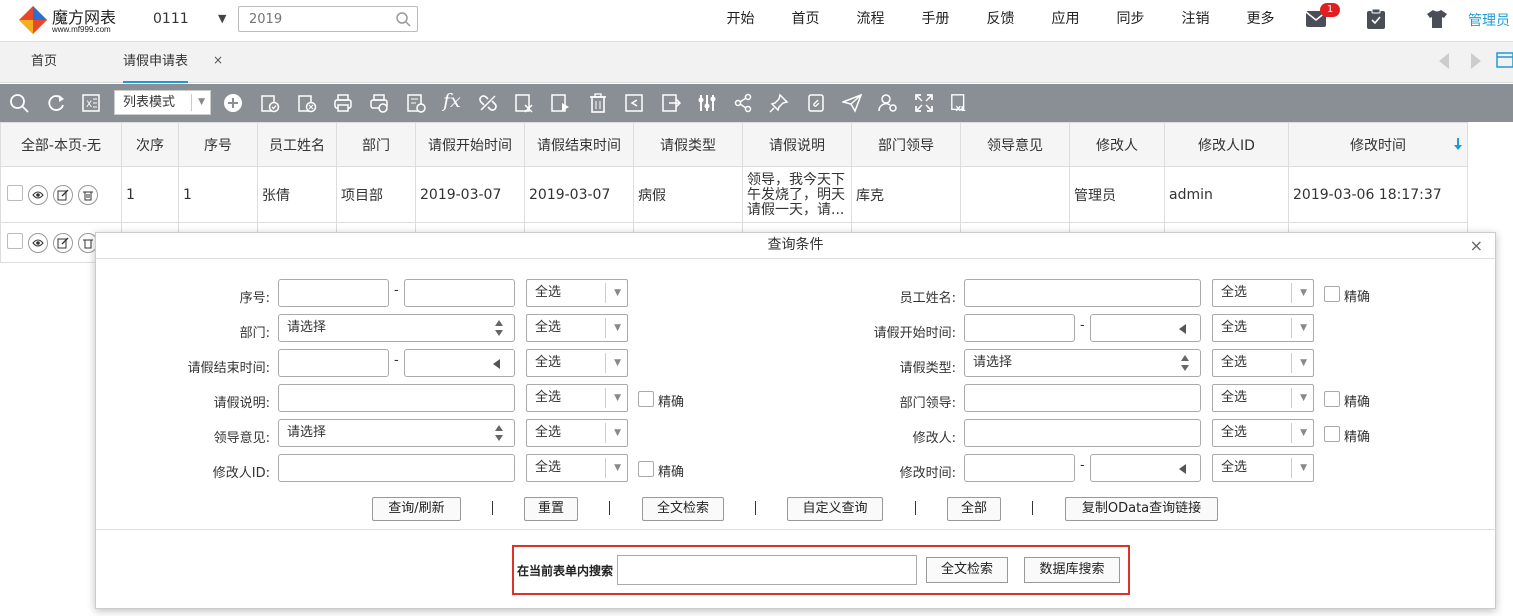  Describe the element at coordinates (1378, 144) in the screenshot. I see `col-modified-time: 修改时间` at that location.